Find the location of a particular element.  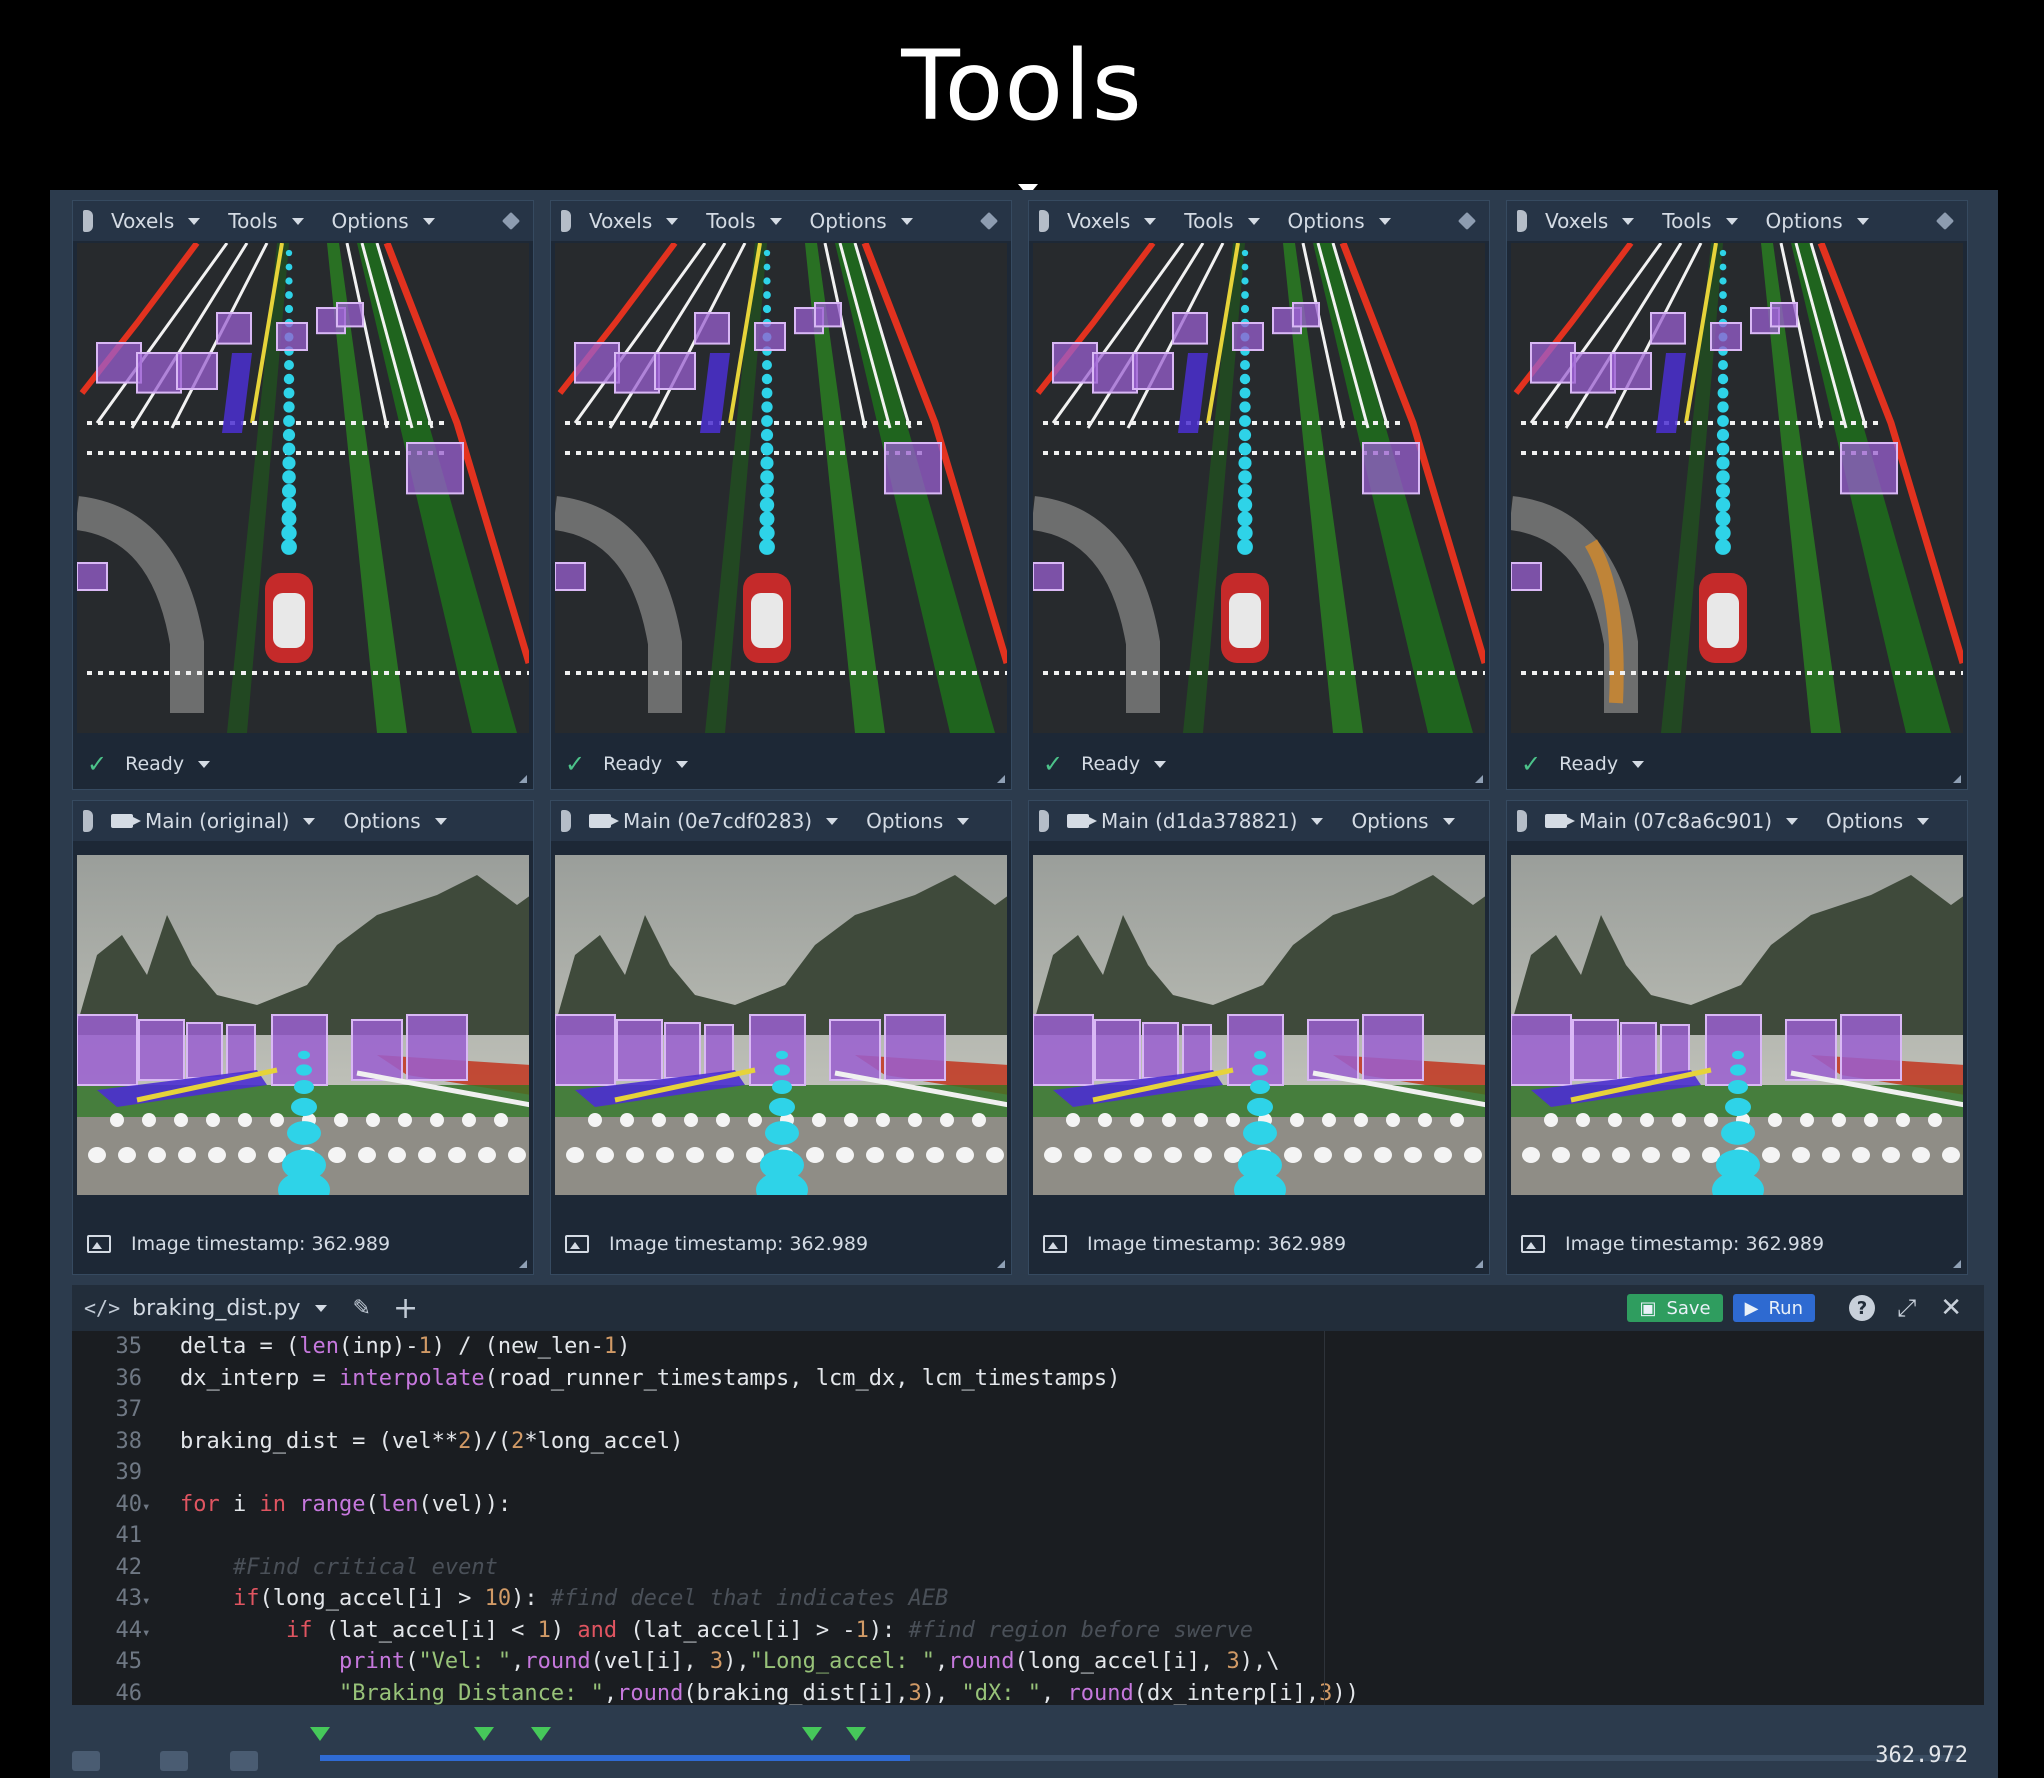

panel-status-bar: Image timestamp: 362.989 is located at coordinates (1737, 1244).